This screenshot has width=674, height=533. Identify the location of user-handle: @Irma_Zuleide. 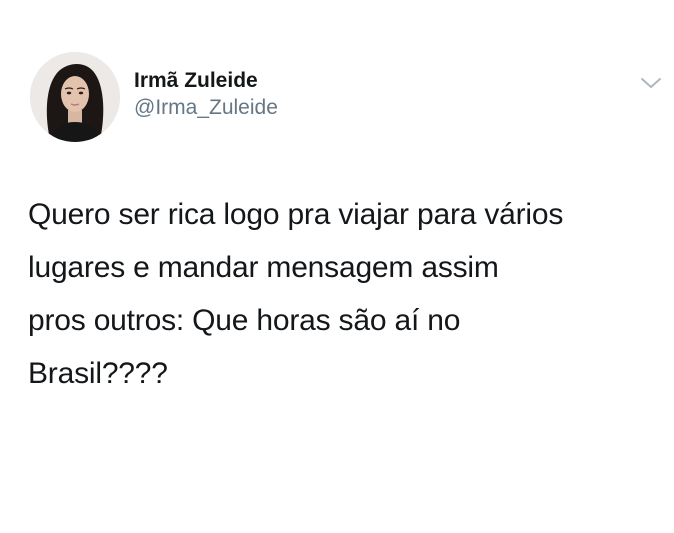
(206, 108).